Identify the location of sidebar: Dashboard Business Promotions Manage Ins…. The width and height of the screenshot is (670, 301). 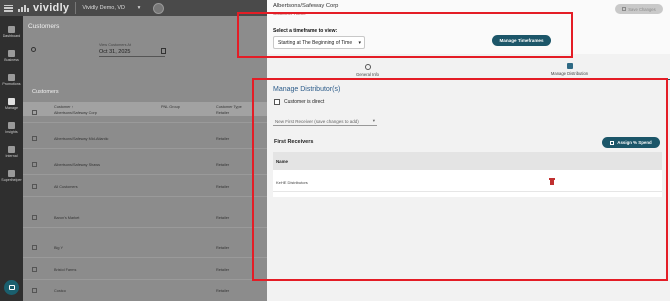
(11, 158).